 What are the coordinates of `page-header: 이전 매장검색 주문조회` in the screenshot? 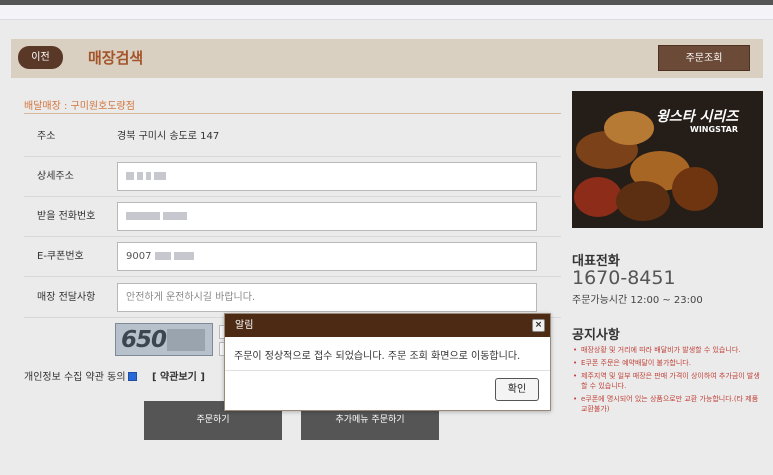 It's located at (387, 58).